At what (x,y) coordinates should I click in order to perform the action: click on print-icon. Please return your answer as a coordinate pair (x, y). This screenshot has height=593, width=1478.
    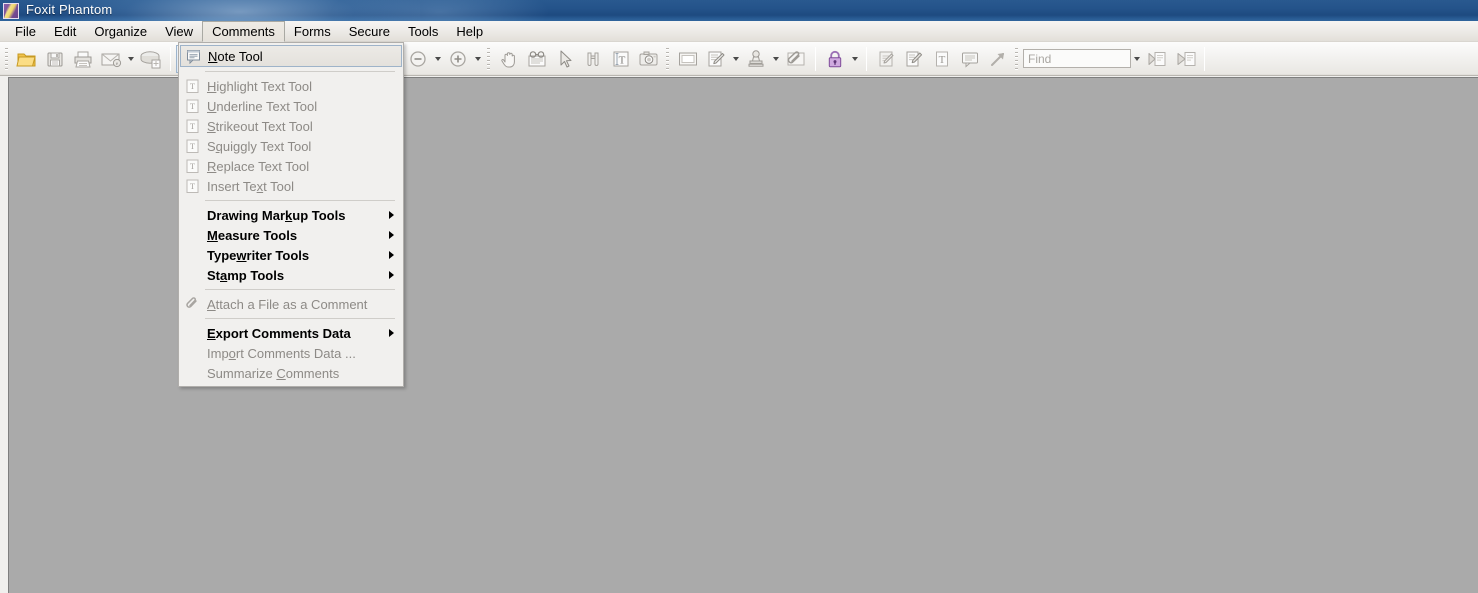
    Looking at the image, I should click on (83, 59).